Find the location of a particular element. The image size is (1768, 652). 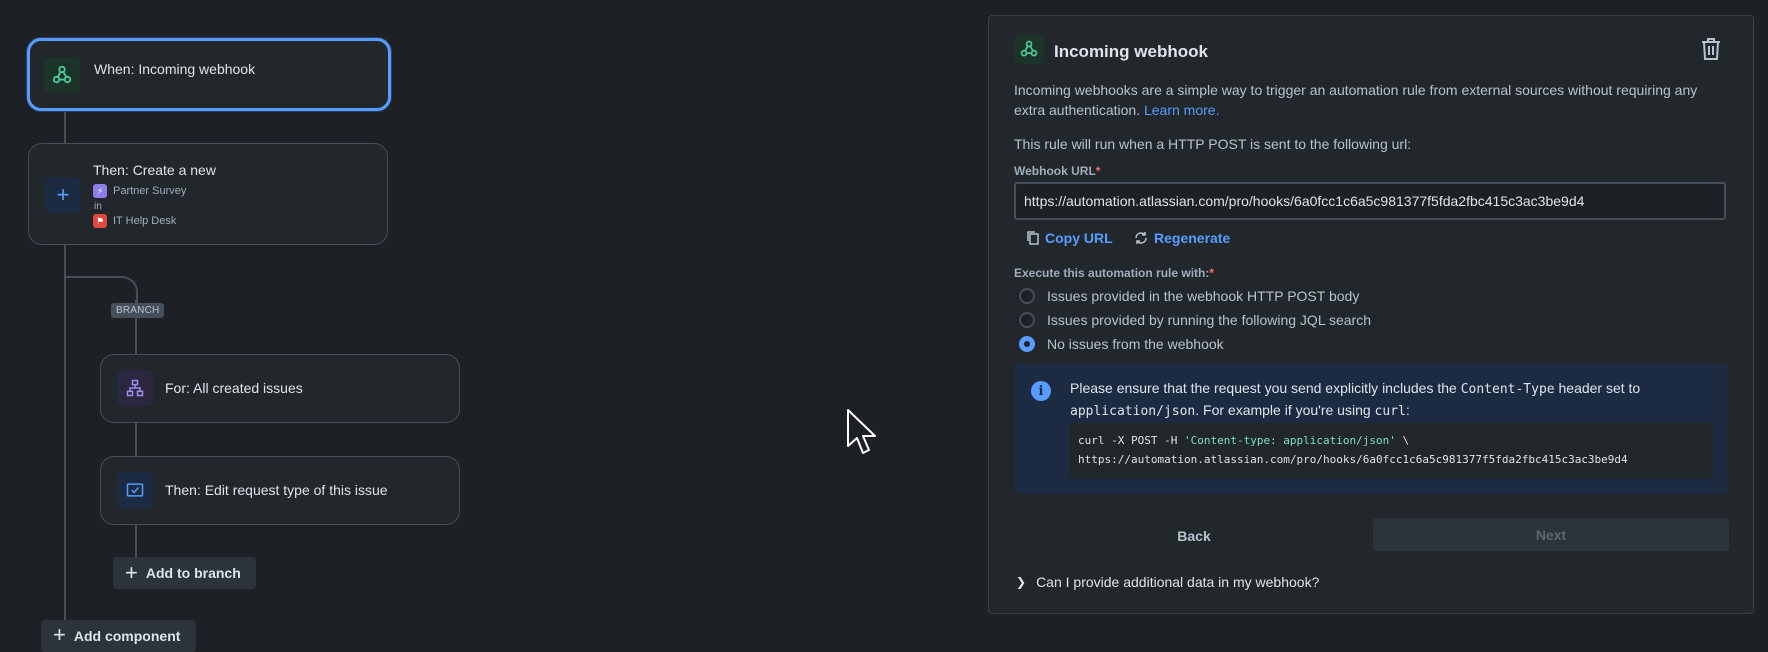

execute-label: Execute this automation rule with:* is located at coordinates (1114, 273).